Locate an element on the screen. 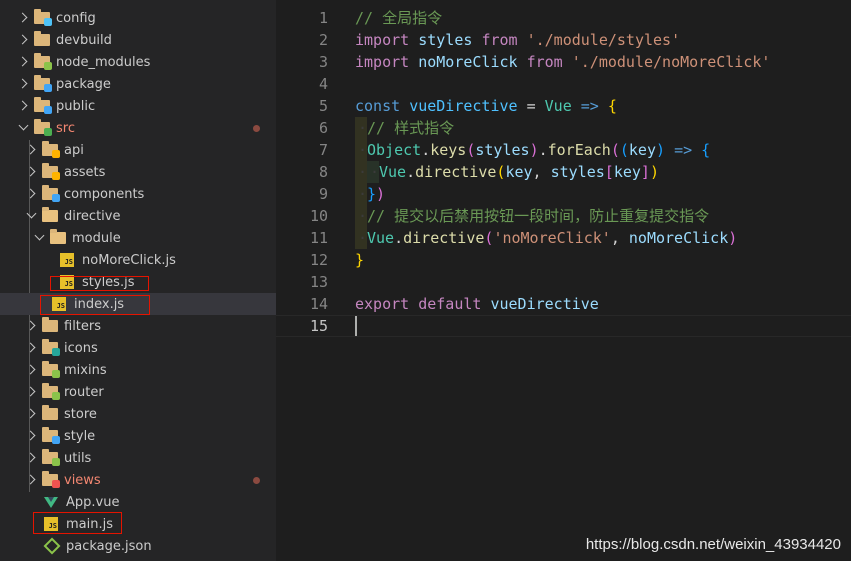 The width and height of the screenshot is (851, 561). tree-item-app-vue: App.vue is located at coordinates (138, 502).